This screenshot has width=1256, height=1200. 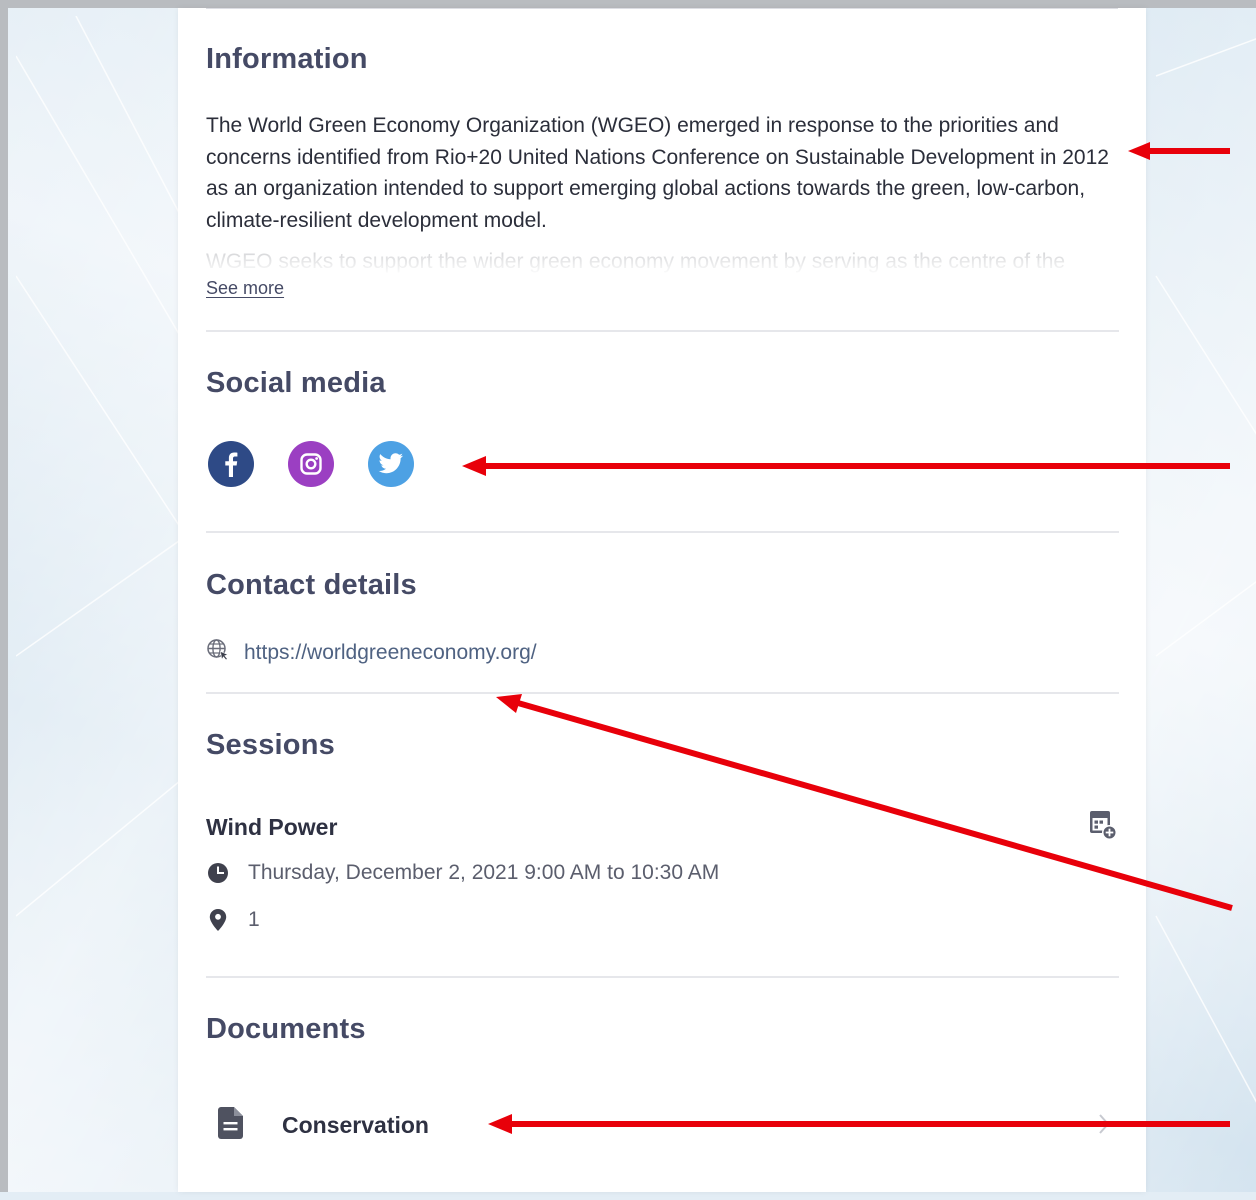 What do you see at coordinates (1104, 1126) in the screenshot?
I see `chevron-right-icon` at bounding box center [1104, 1126].